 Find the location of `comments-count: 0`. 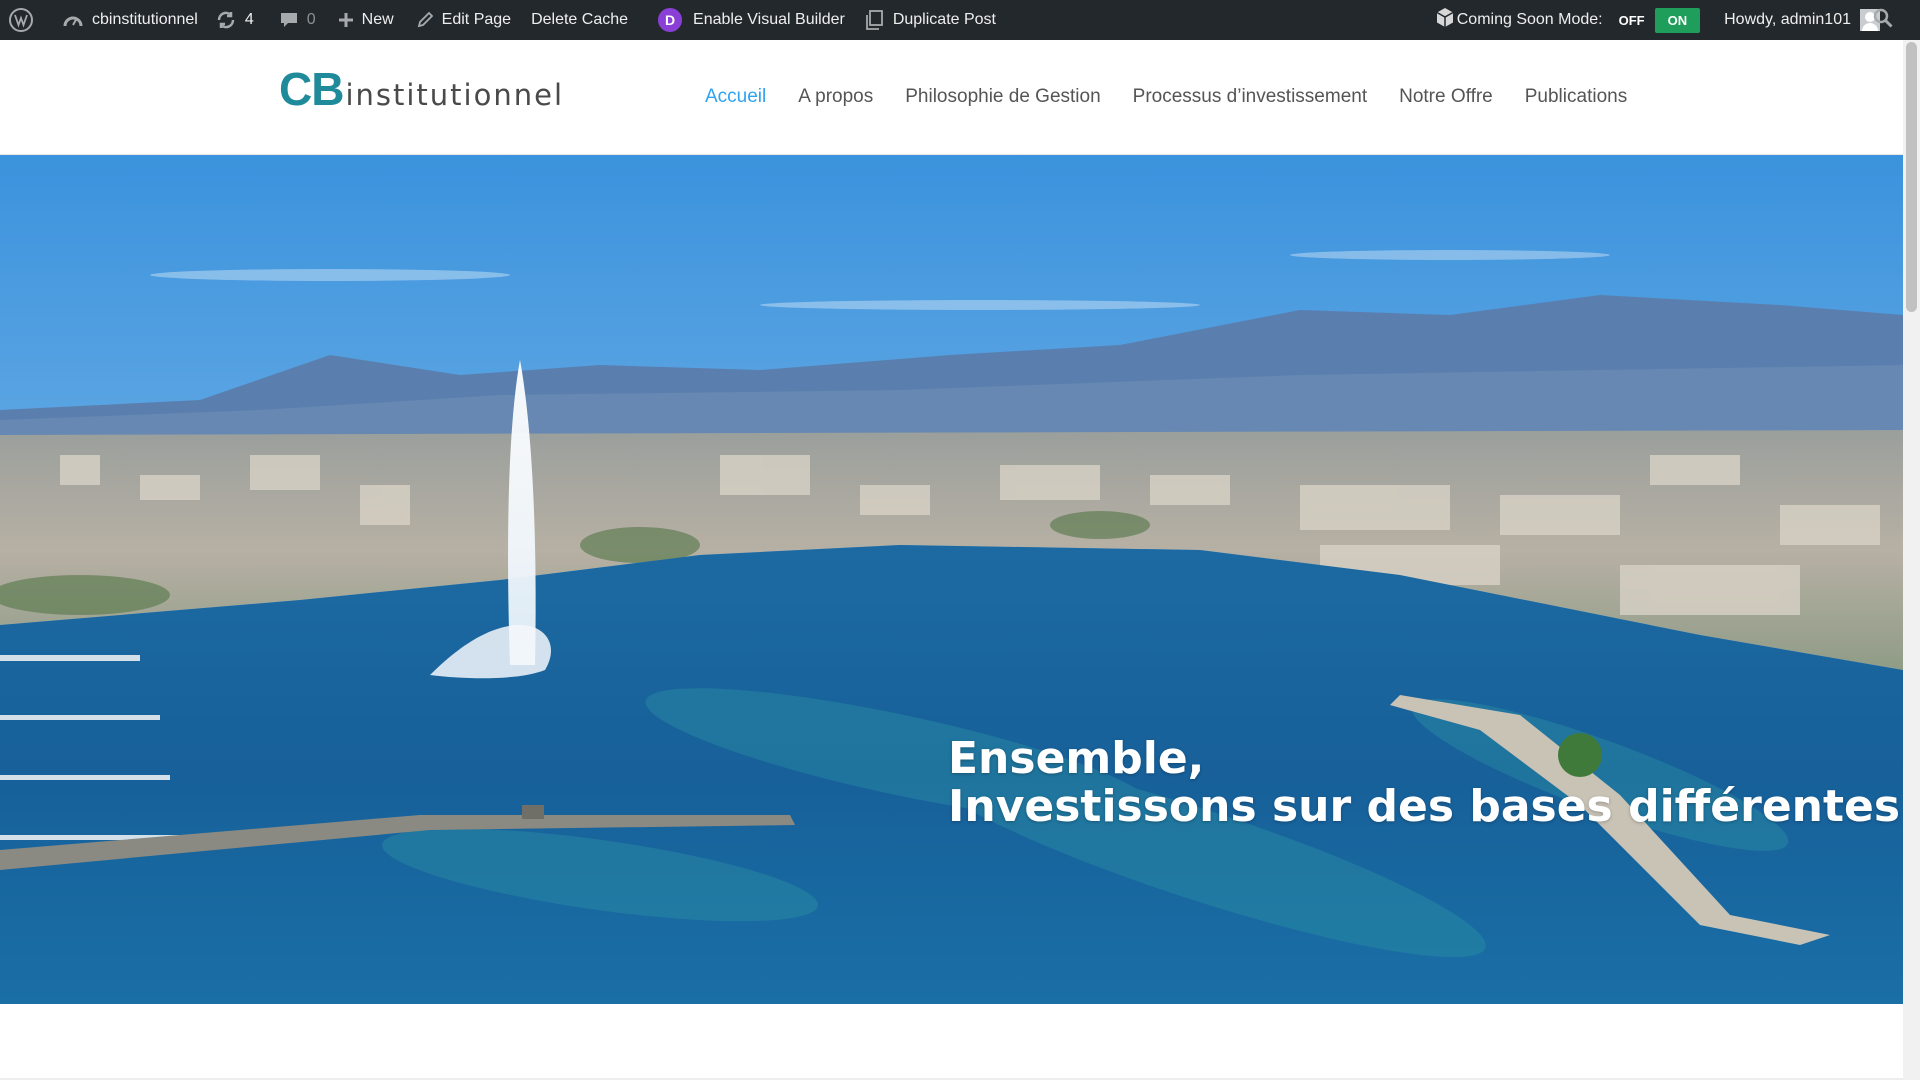

comments-count: 0 is located at coordinates (311, 19).